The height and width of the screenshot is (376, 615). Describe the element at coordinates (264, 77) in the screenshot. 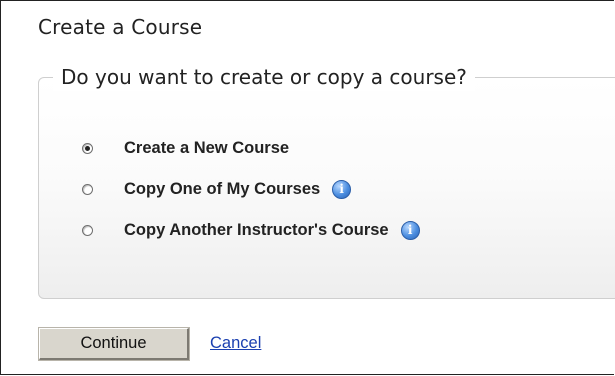

I see `course-option-legend: Do you want to create or copy a course?` at that location.